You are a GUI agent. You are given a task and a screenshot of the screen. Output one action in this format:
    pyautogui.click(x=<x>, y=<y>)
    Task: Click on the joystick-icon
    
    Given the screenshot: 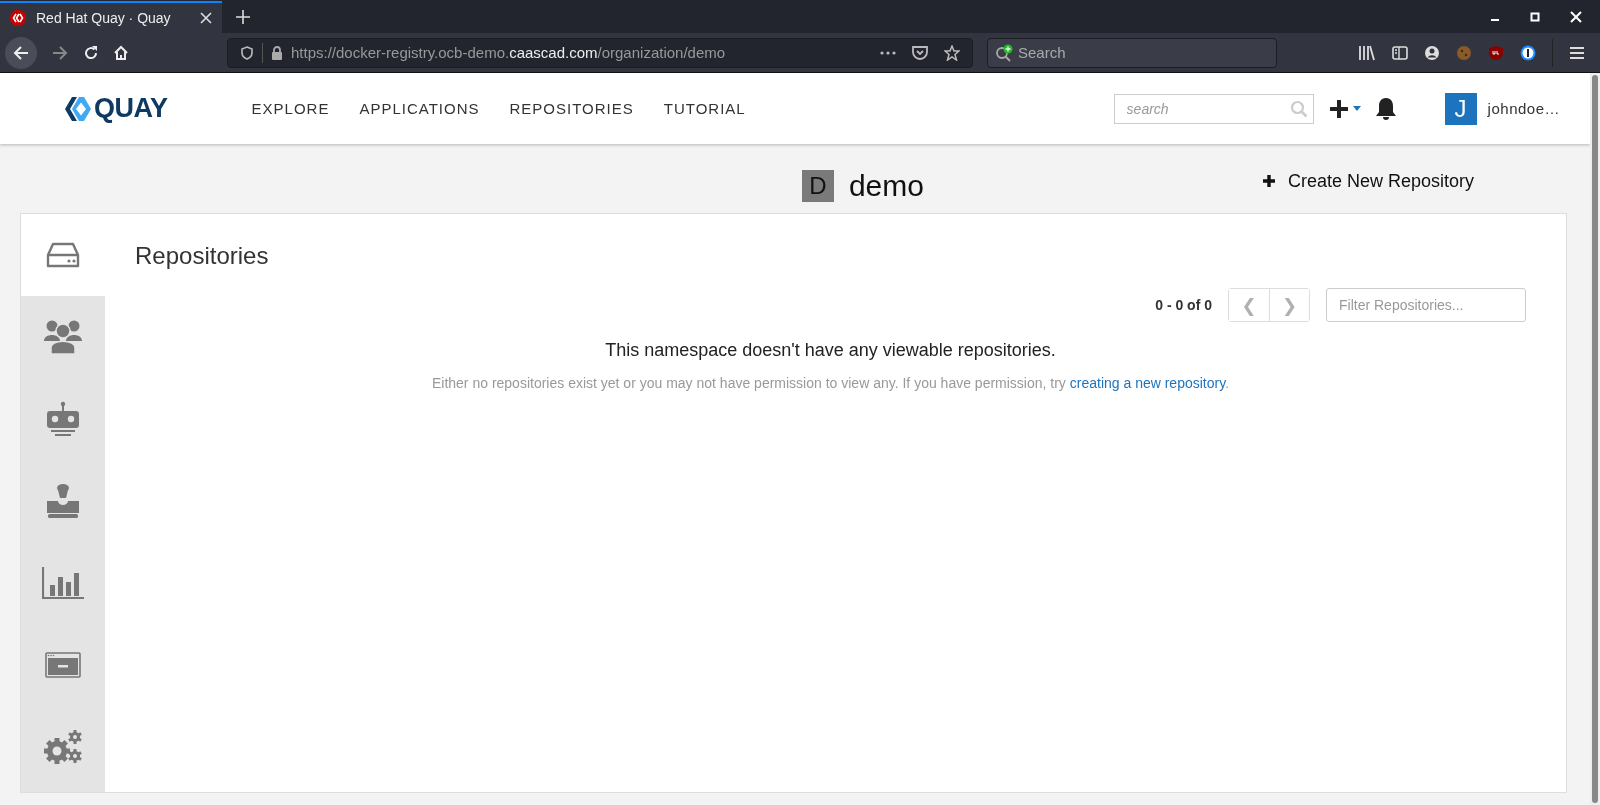 What is the action you would take?
    pyautogui.click(x=63, y=500)
    